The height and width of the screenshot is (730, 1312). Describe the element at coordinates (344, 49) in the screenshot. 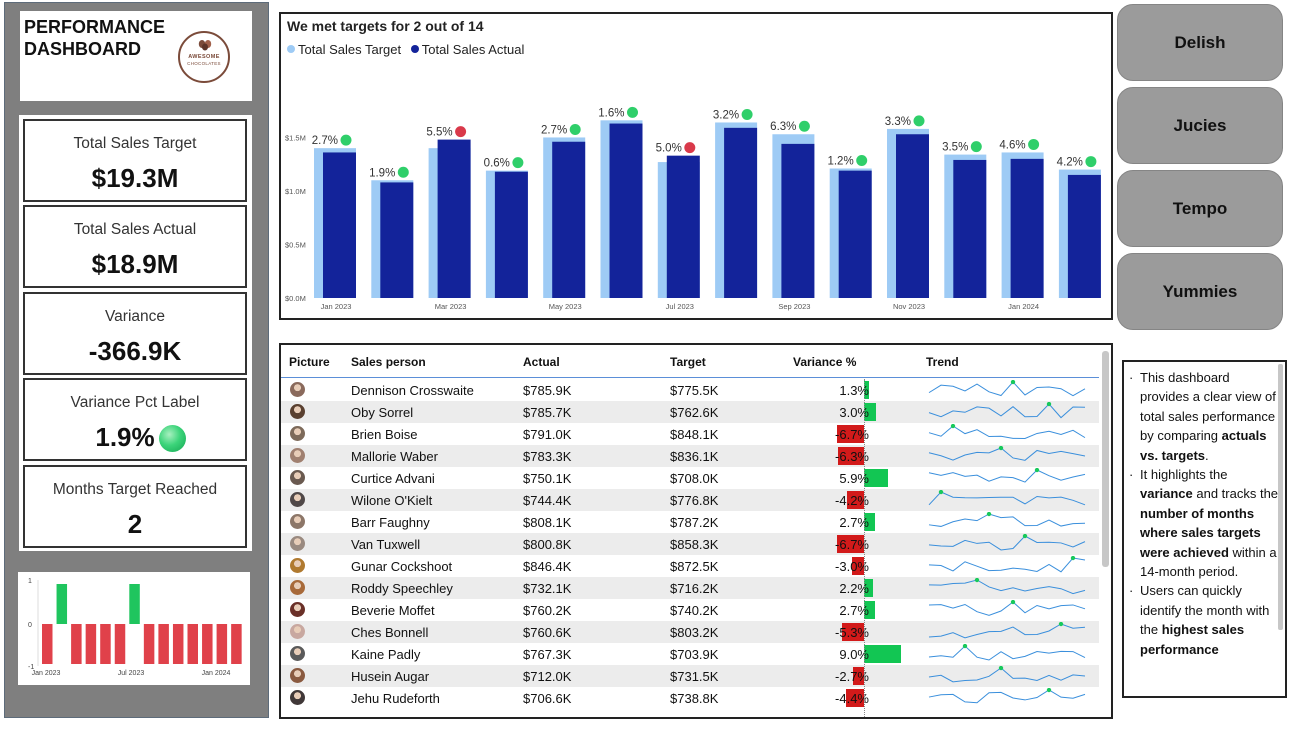

I see `legend-item-target: Total Sales Target` at that location.